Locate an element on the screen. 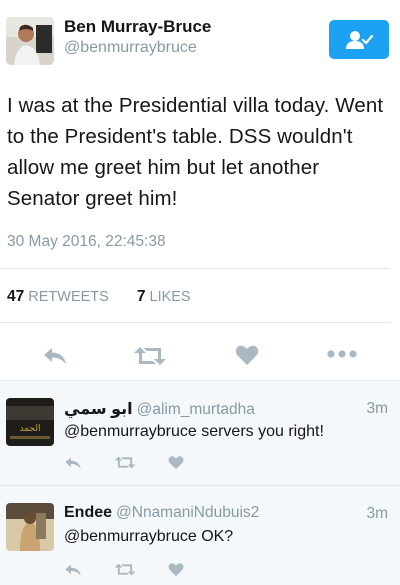  more-dots-icon is located at coordinates (342, 354).